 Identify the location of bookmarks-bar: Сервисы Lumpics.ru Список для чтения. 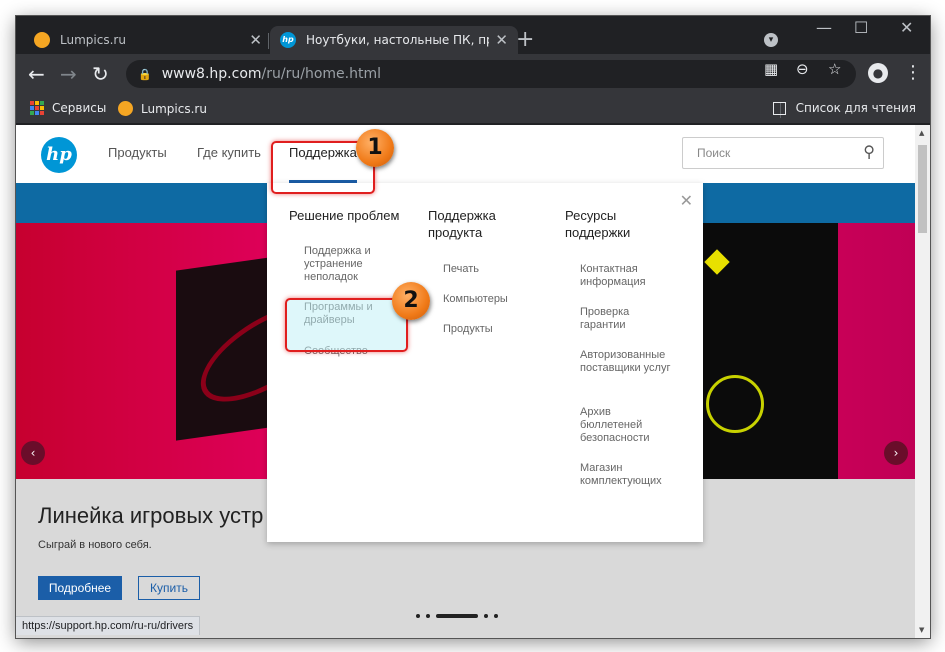
(473, 109).